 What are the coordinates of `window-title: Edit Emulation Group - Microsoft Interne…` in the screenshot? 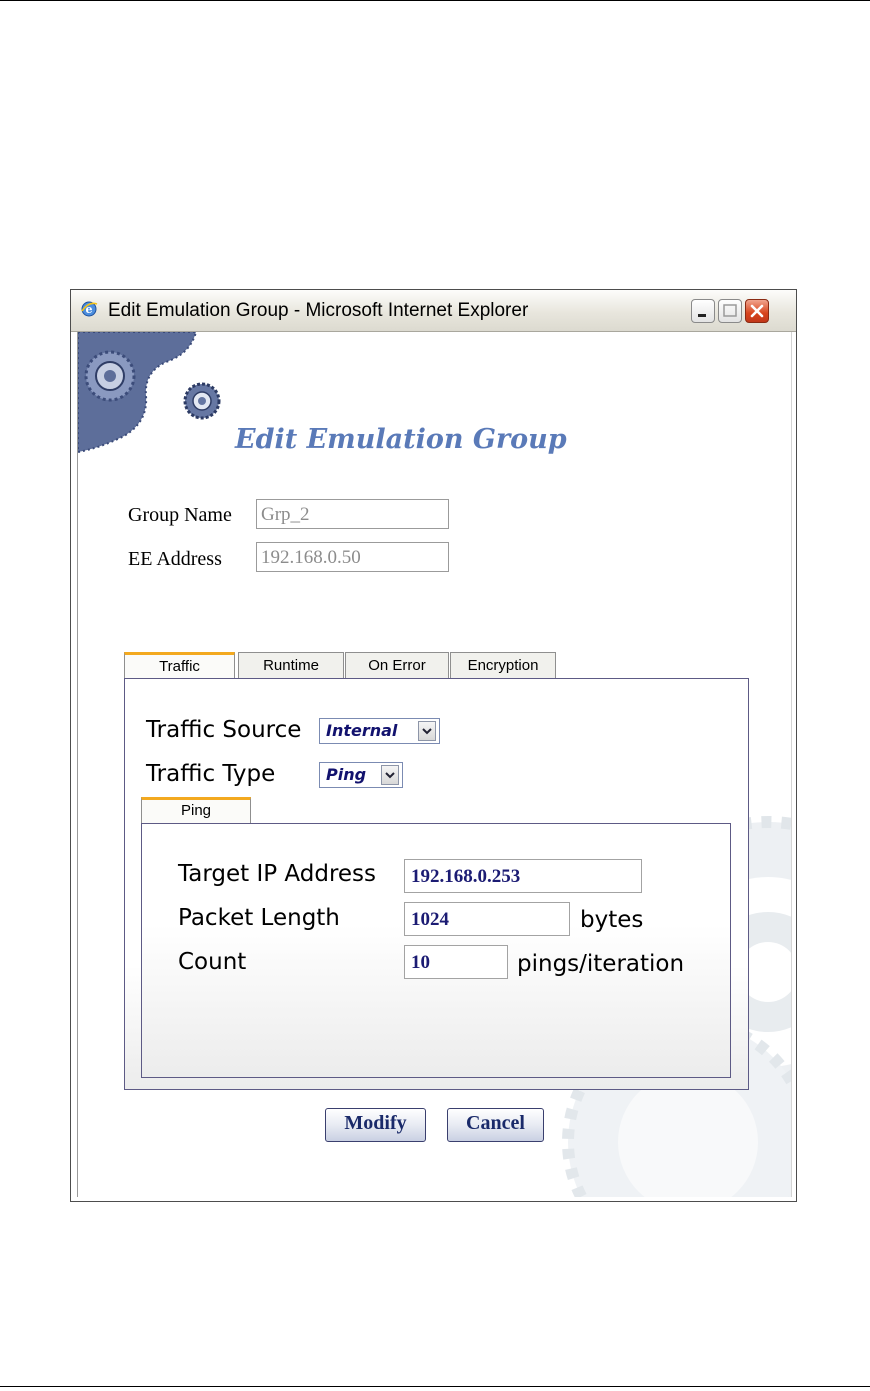 It's located at (318, 310).